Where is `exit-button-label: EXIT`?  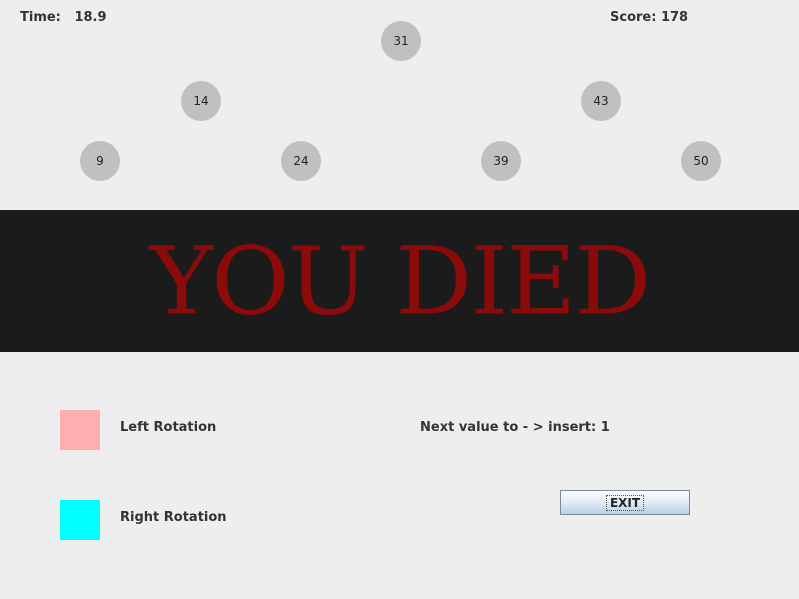
exit-button-label: EXIT is located at coordinates (625, 502).